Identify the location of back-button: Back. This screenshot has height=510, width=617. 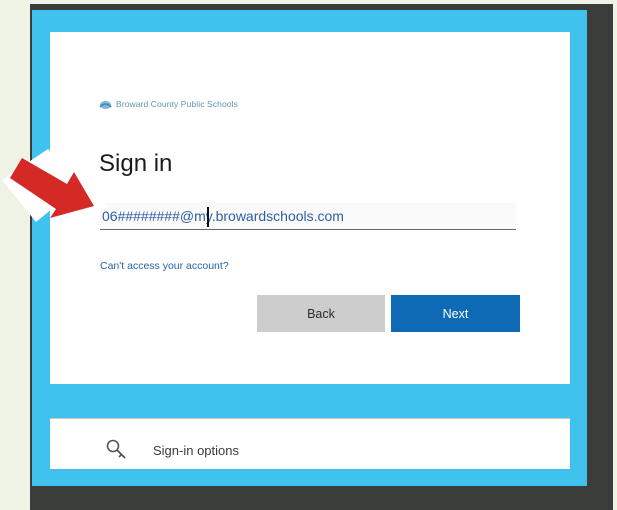
(321, 313).